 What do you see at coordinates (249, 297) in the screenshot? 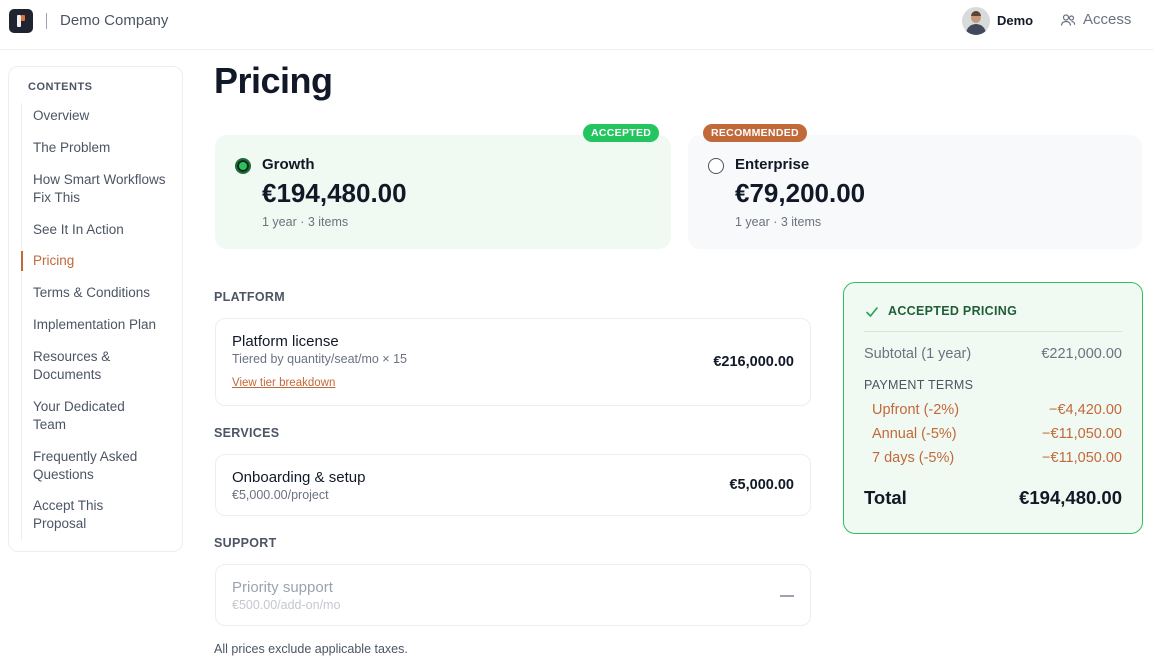
I see `section-label-platform: PLATFORM` at bounding box center [249, 297].